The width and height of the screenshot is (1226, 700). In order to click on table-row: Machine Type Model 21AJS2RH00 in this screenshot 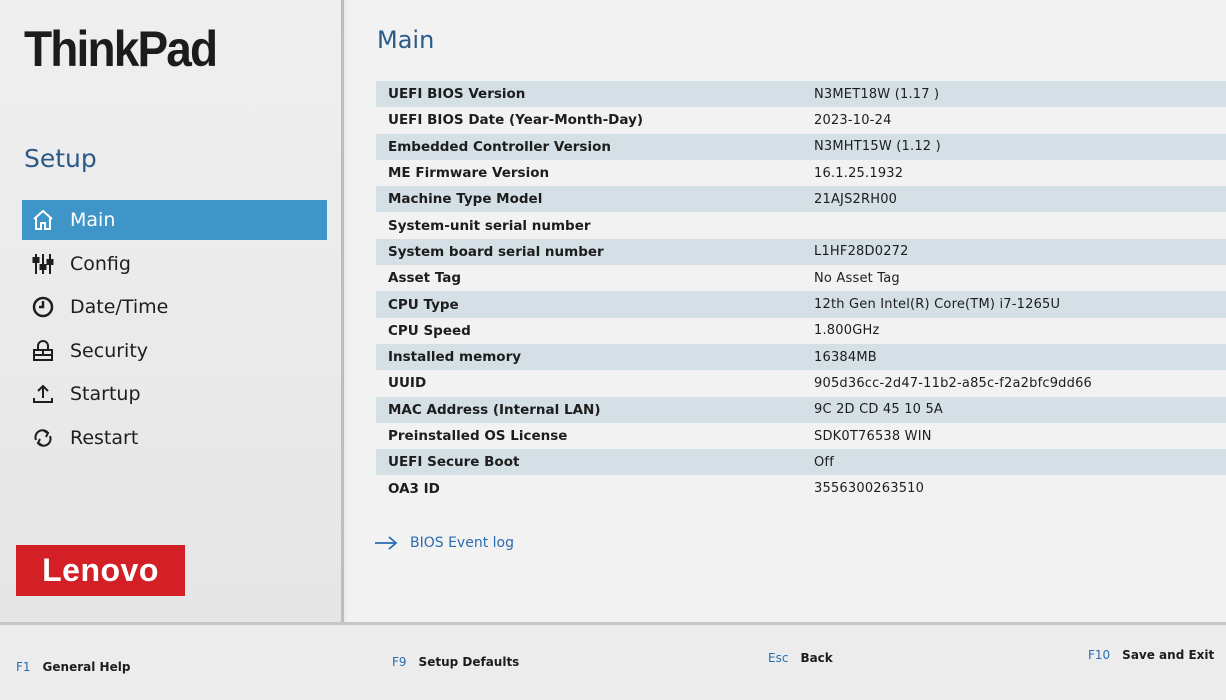, I will do `click(801, 199)`.